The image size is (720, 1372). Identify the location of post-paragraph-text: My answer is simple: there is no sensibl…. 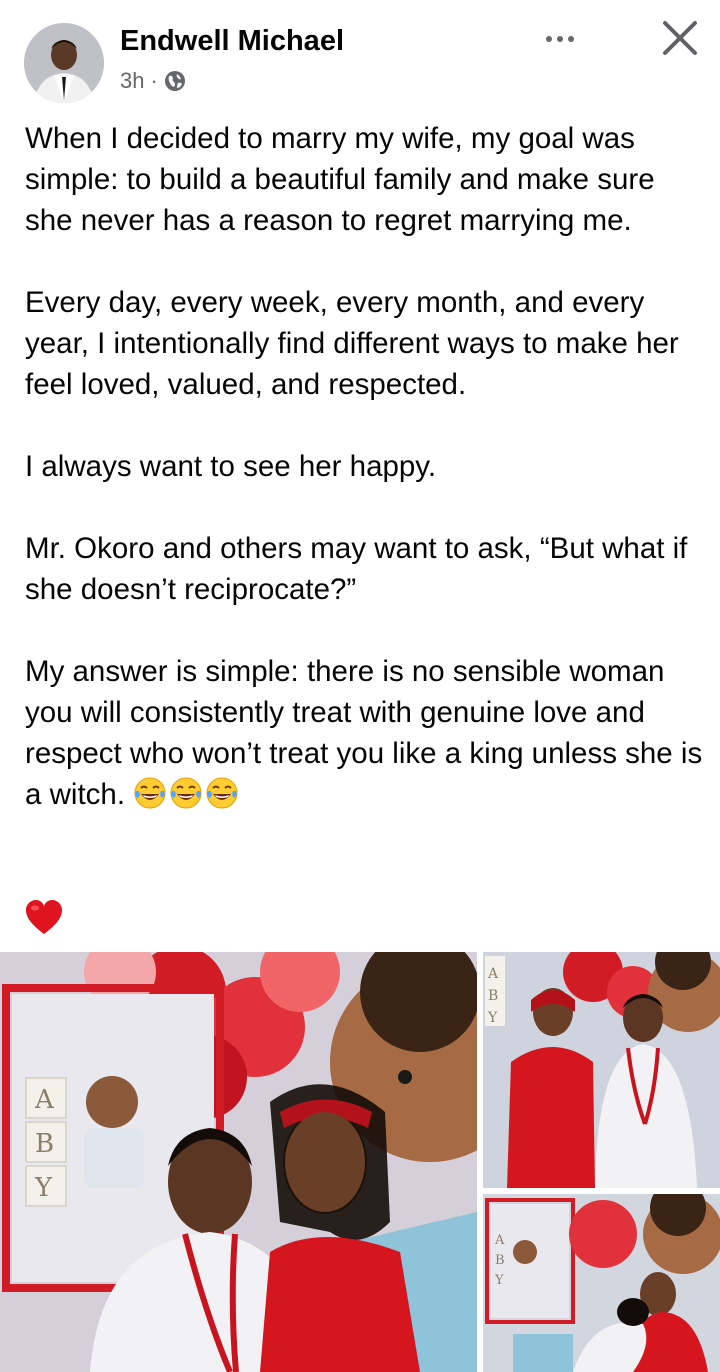
(364, 733).